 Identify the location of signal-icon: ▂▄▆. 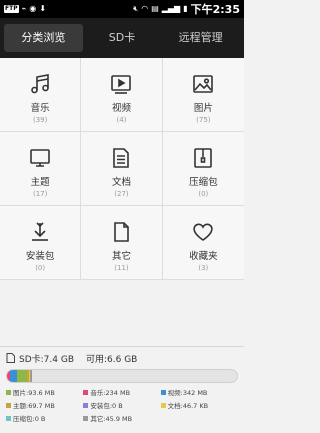
(171, 8).